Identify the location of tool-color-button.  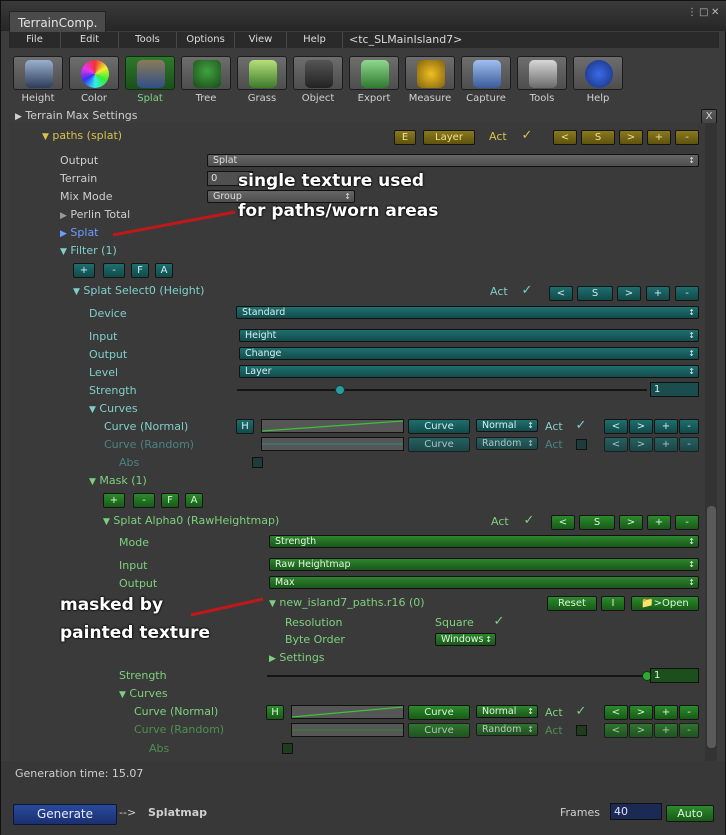
(94, 73).